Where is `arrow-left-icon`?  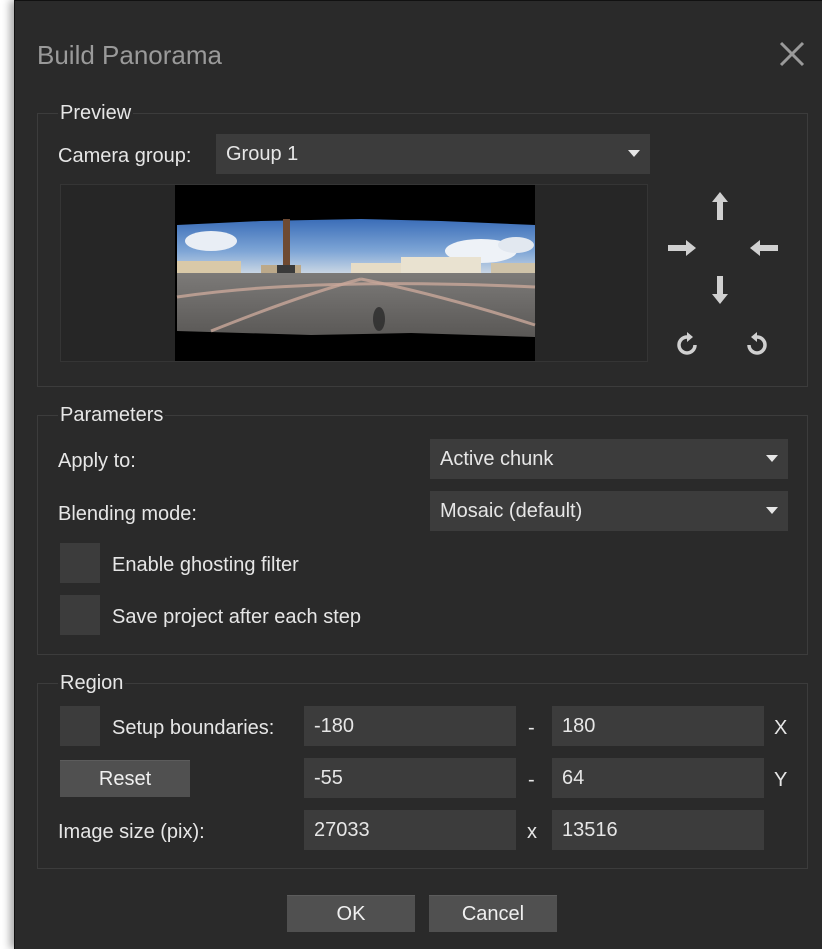 arrow-left-icon is located at coordinates (765, 250).